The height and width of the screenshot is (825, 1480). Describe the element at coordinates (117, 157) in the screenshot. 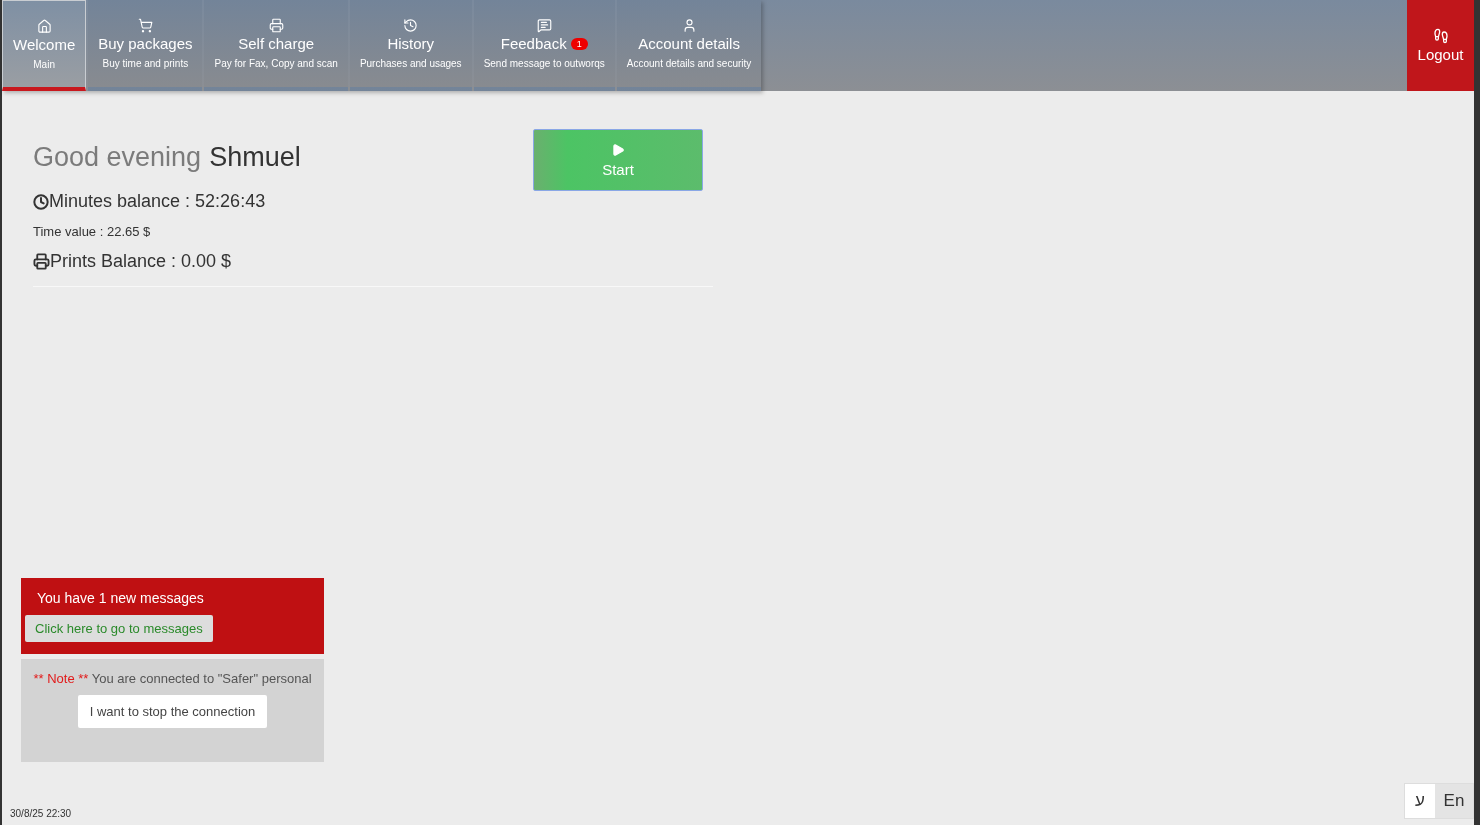

I see `greeting-text: Good evening` at that location.